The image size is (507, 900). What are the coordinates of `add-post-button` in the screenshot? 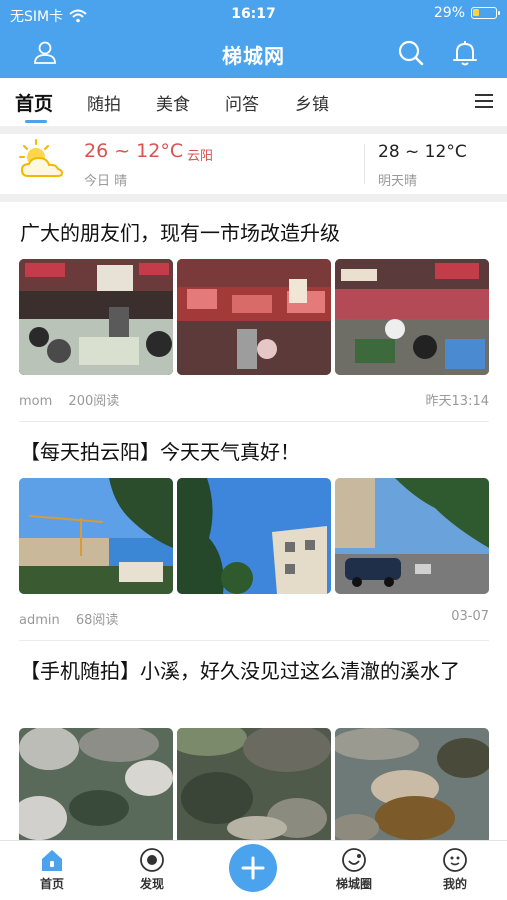 It's located at (253, 868).